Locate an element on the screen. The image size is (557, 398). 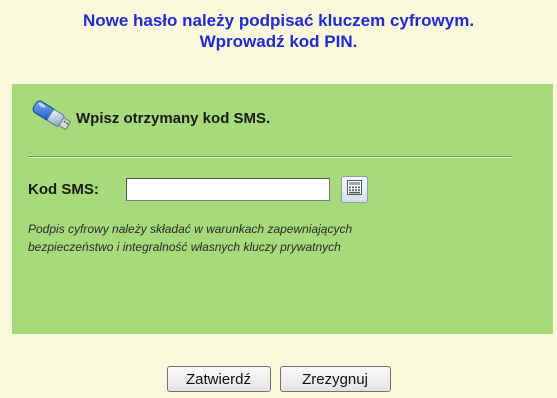
panel-title: Wpisz otrzymany kod SMS. is located at coordinates (173, 118).